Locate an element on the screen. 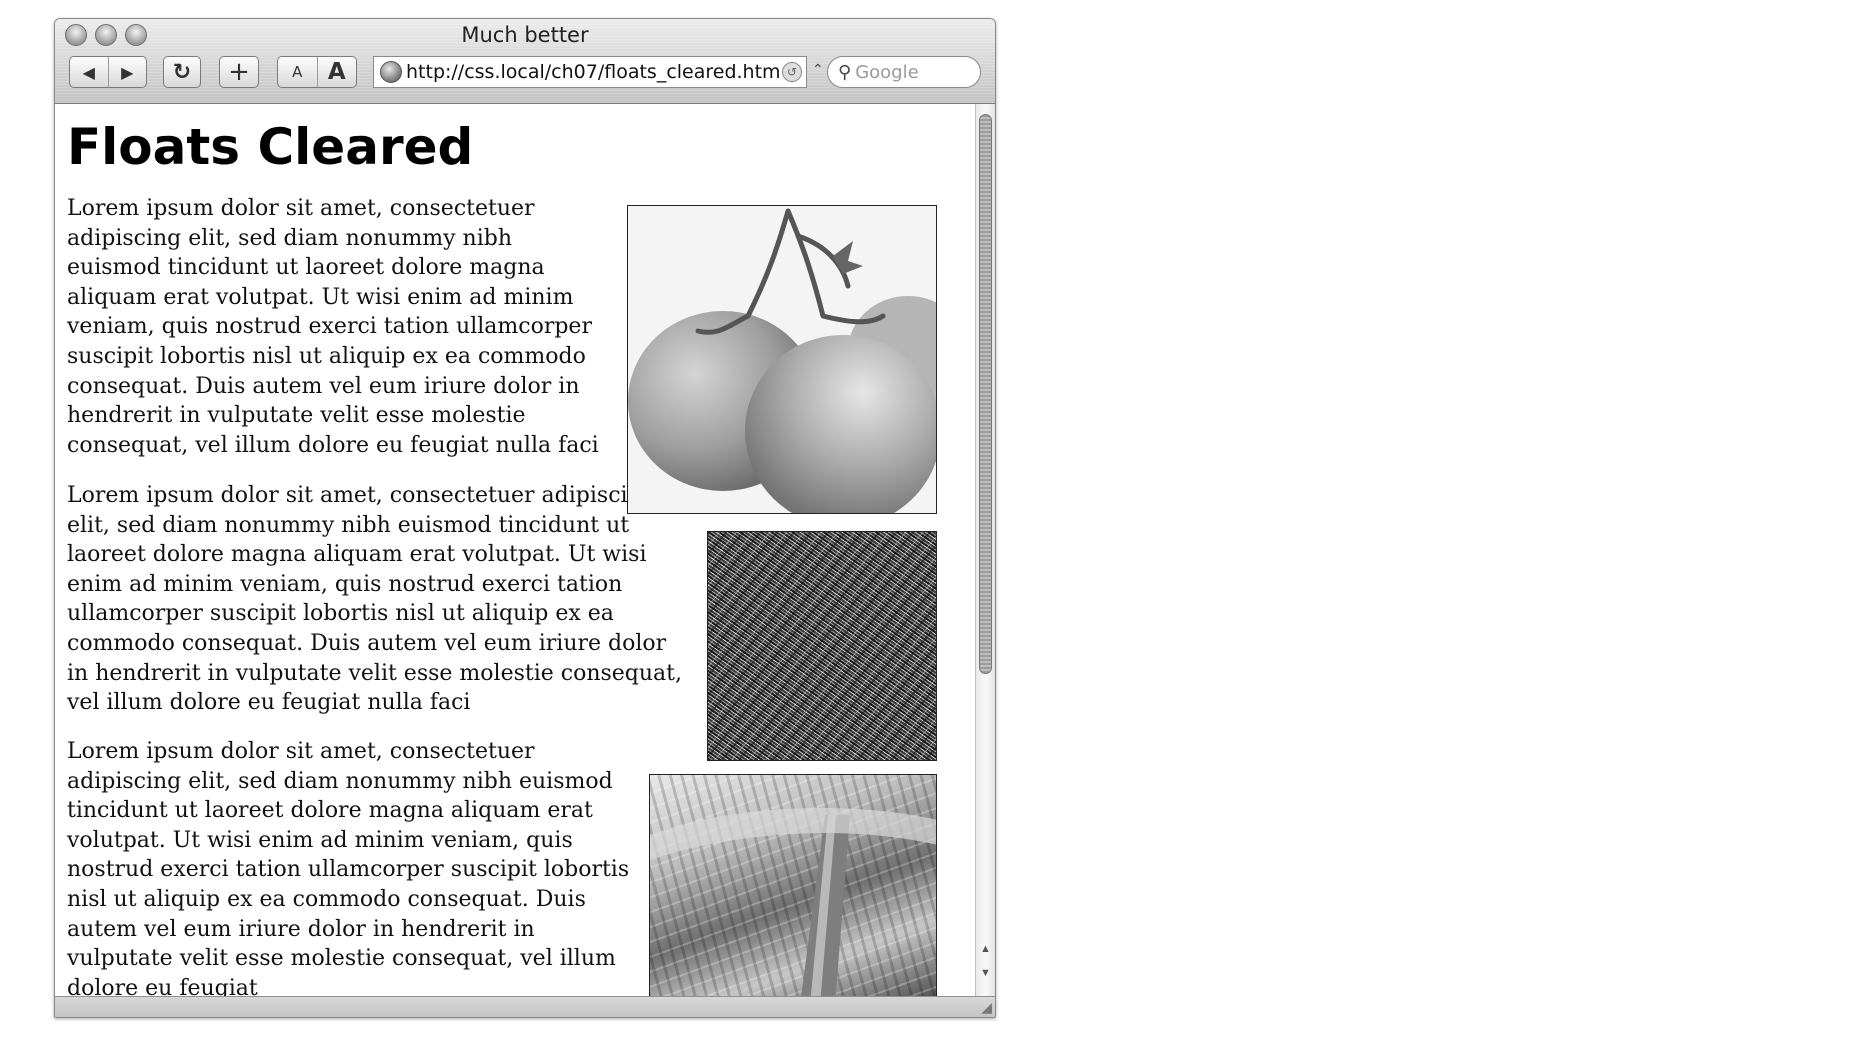 The image size is (1852, 1038). tomatoes-photo is located at coordinates (782, 359).